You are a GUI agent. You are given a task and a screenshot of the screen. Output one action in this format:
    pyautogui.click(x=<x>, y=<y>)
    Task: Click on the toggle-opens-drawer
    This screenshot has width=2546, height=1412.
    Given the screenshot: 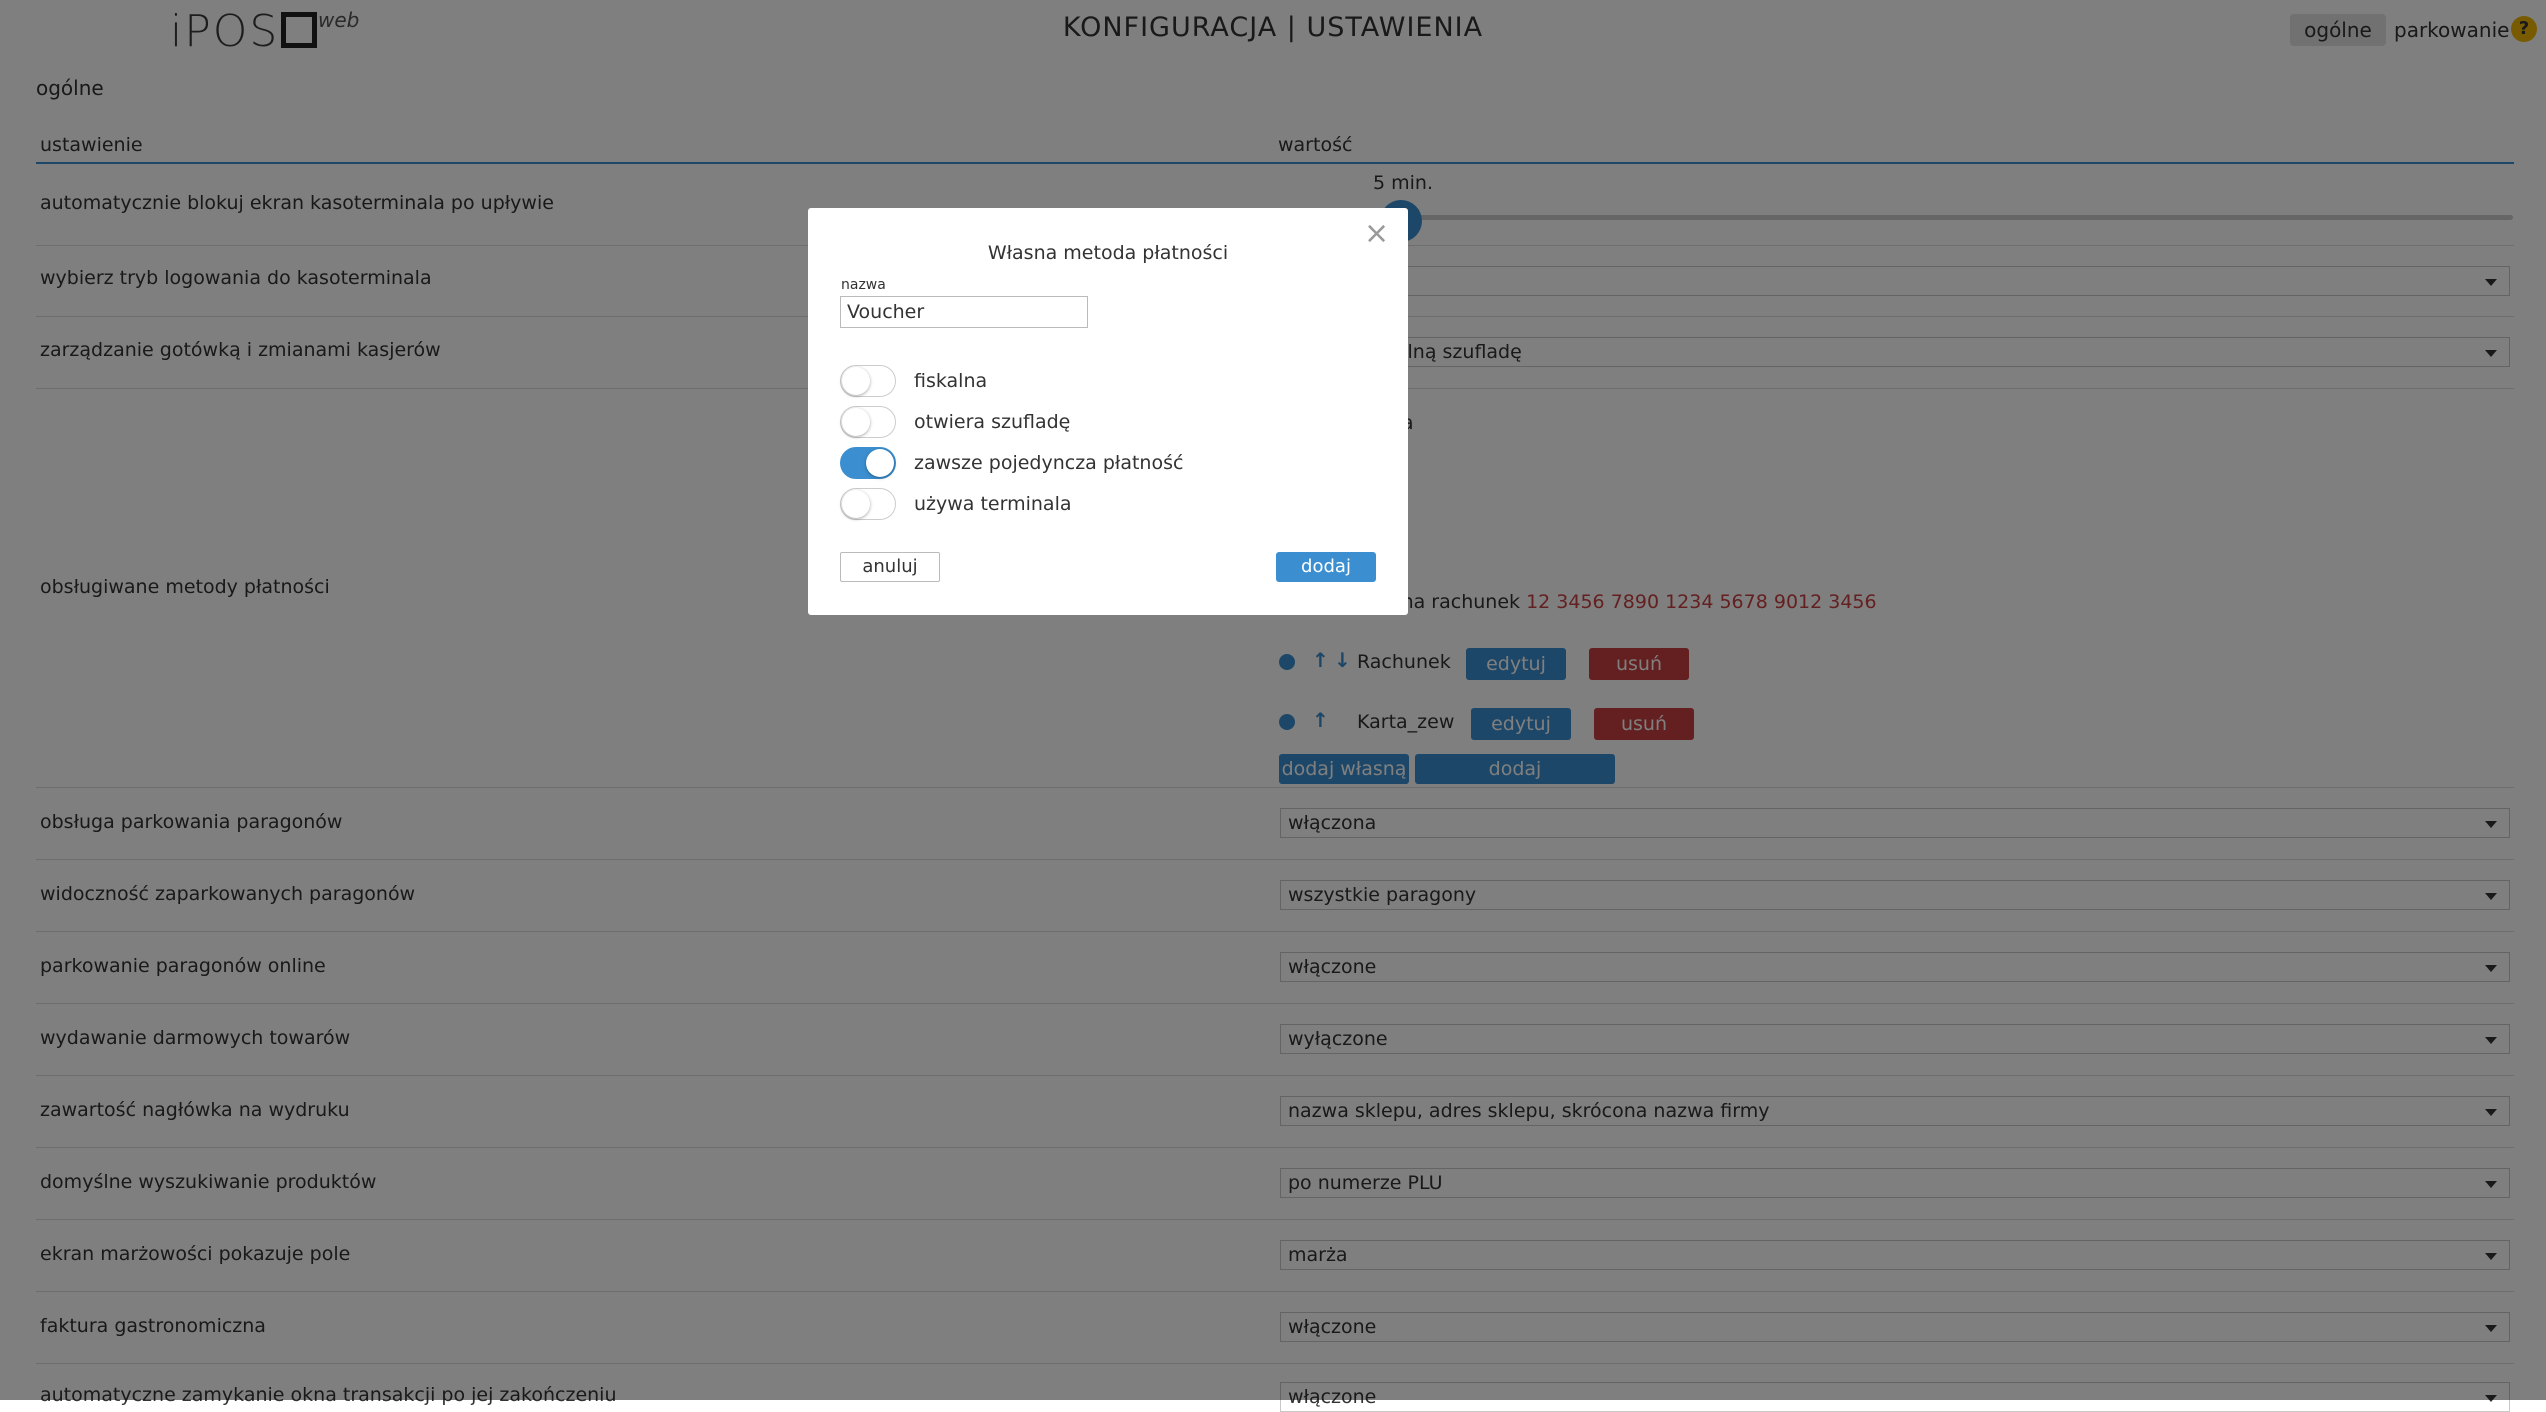 What is the action you would take?
    pyautogui.click(x=868, y=422)
    